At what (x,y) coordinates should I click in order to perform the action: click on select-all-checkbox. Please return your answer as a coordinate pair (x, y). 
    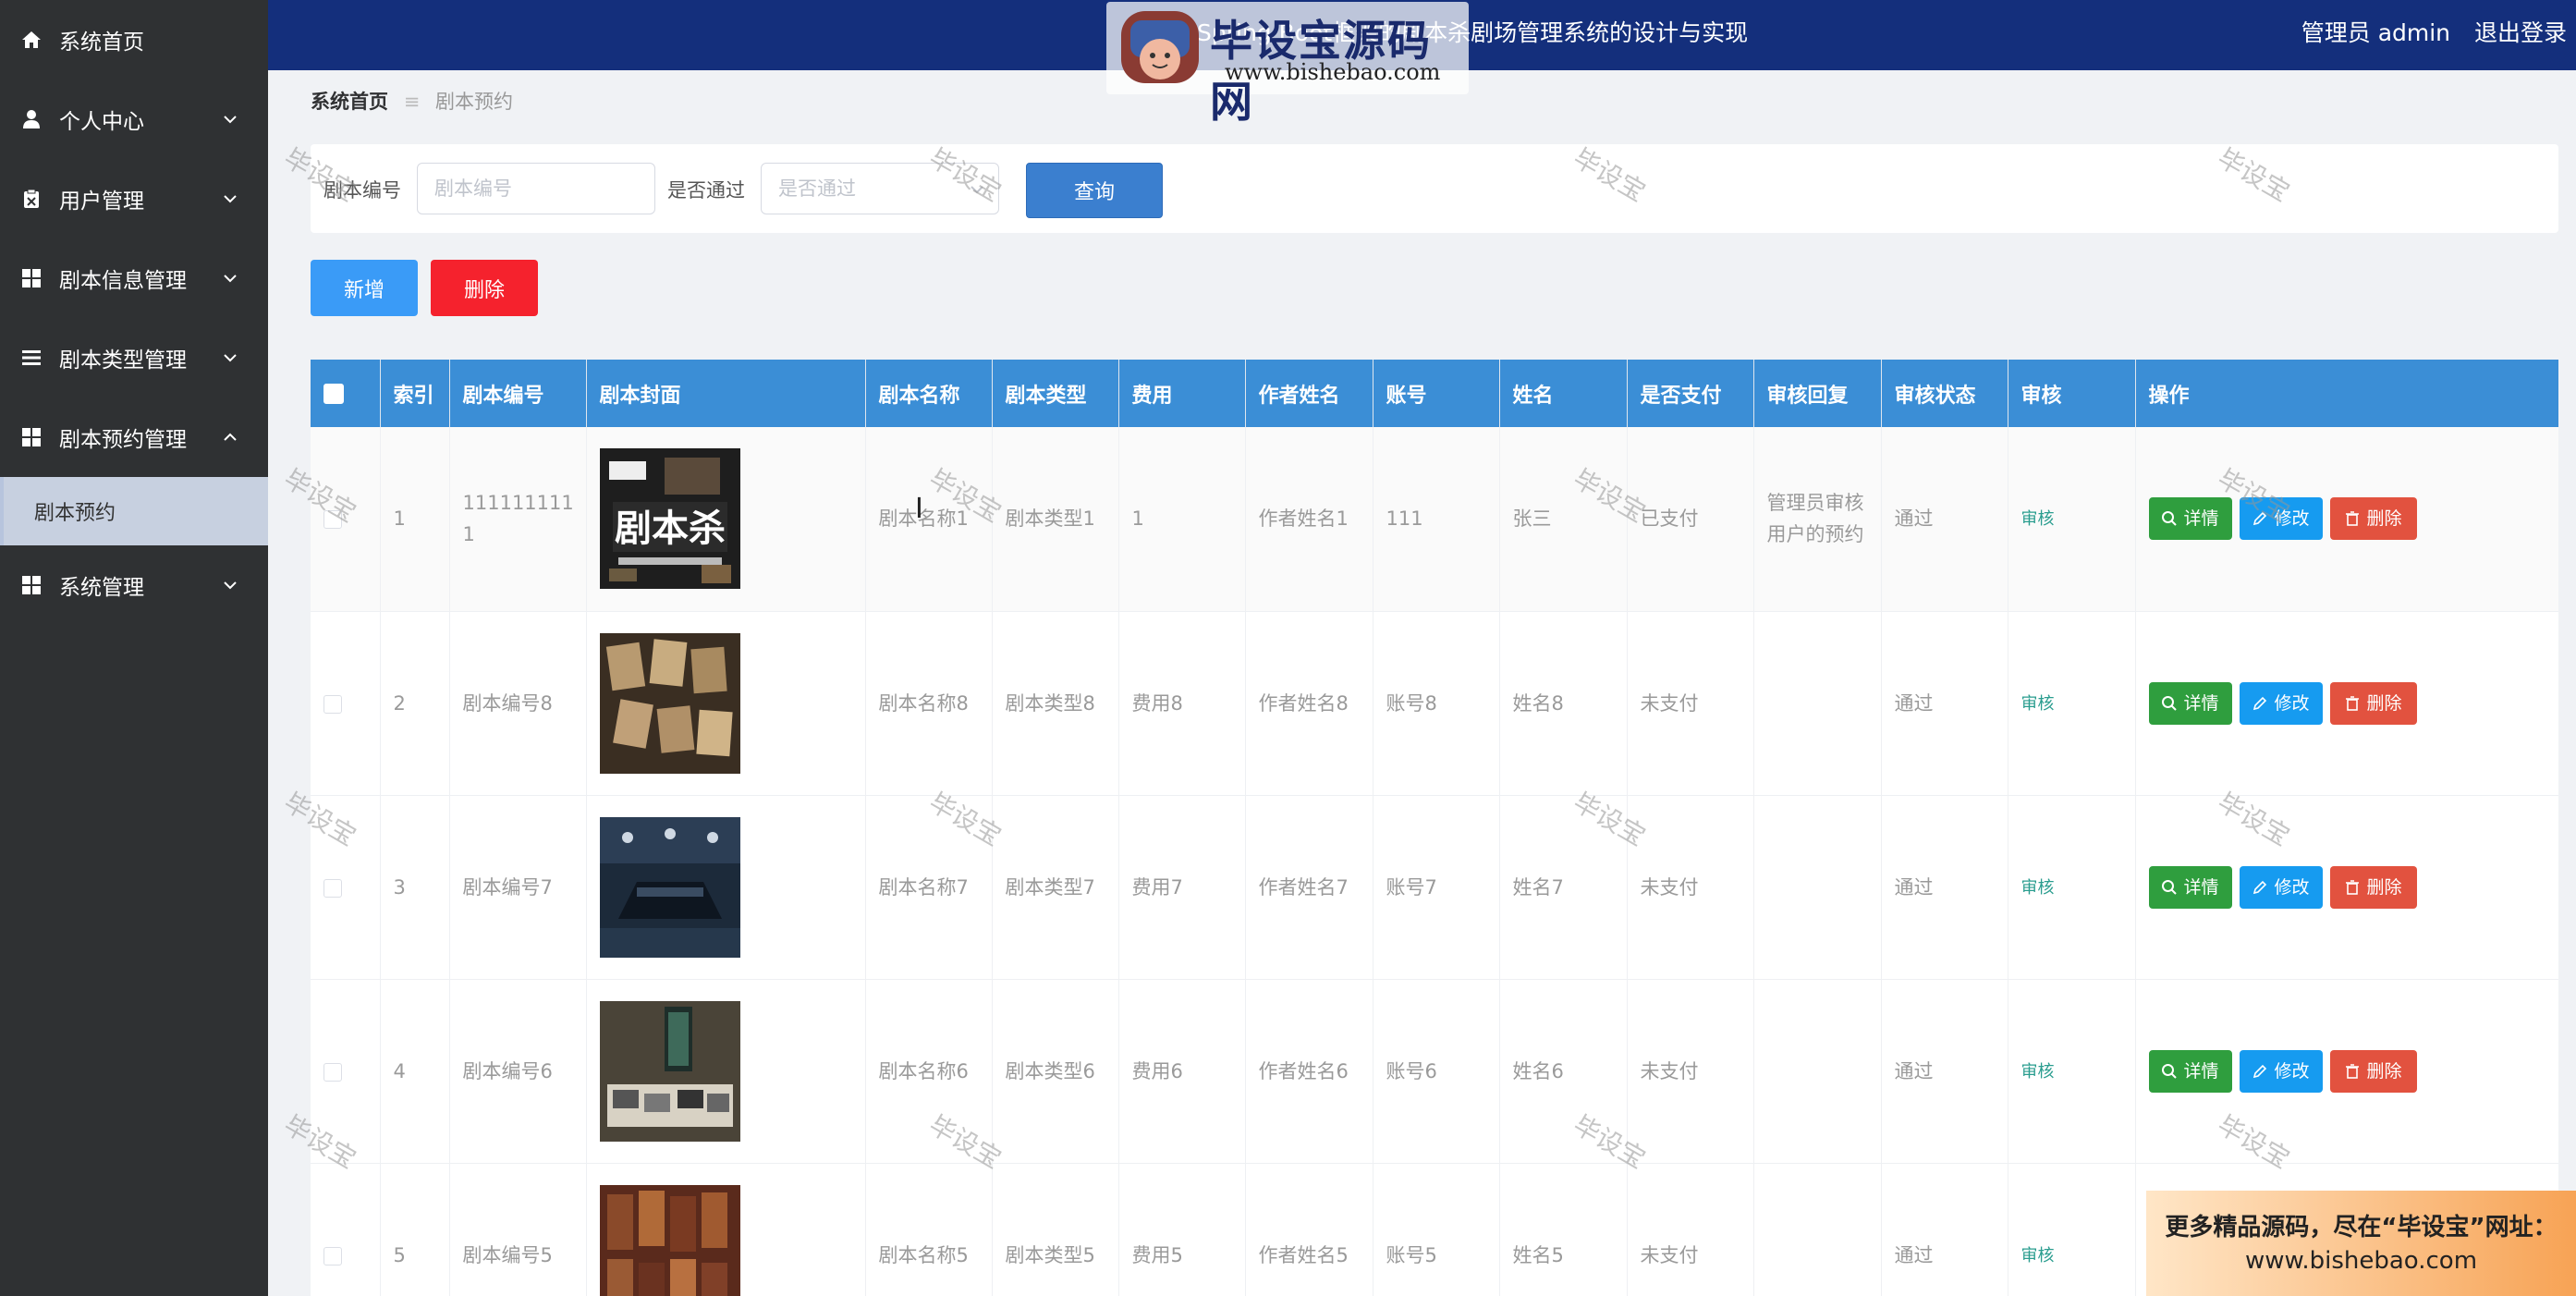
    Looking at the image, I should click on (334, 394).